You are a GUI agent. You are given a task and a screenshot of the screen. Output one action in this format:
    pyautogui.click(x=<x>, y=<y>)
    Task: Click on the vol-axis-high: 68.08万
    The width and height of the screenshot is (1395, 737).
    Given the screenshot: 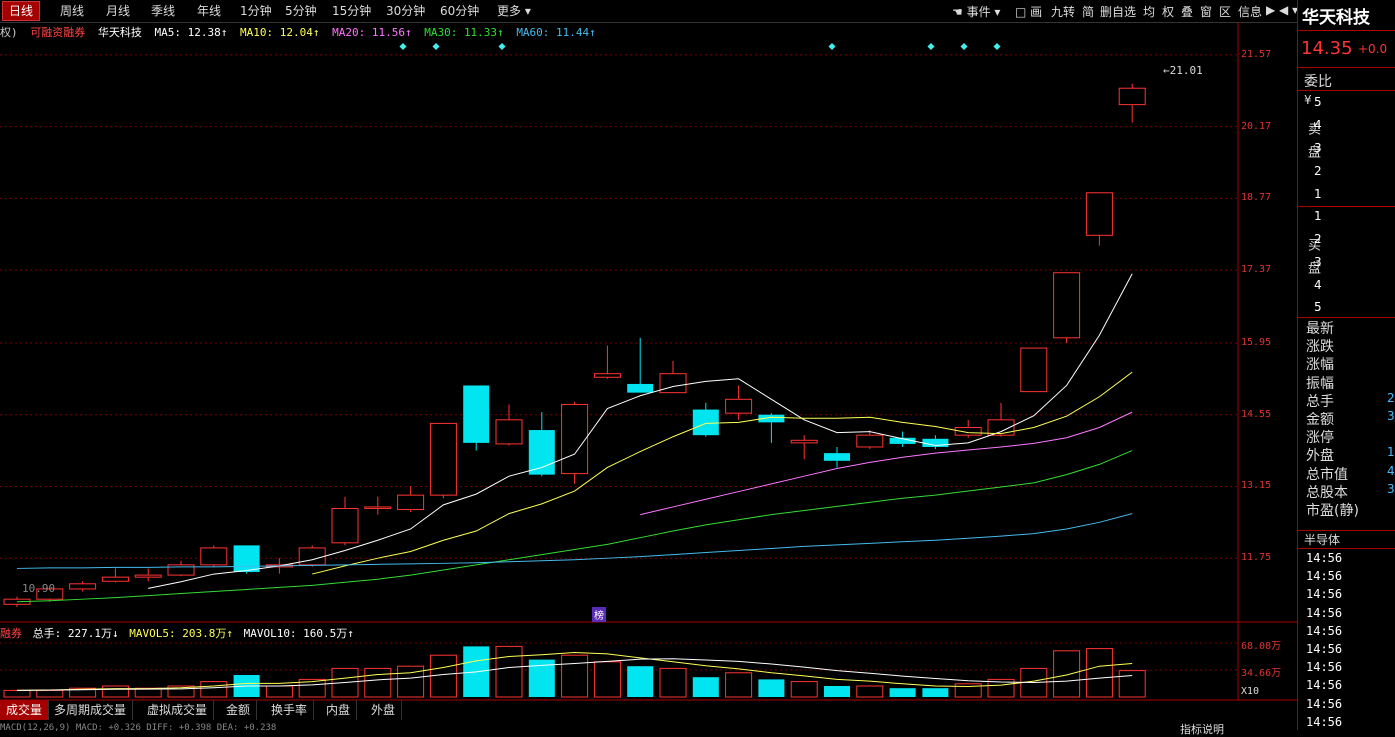 What is the action you would take?
    pyautogui.click(x=1261, y=646)
    